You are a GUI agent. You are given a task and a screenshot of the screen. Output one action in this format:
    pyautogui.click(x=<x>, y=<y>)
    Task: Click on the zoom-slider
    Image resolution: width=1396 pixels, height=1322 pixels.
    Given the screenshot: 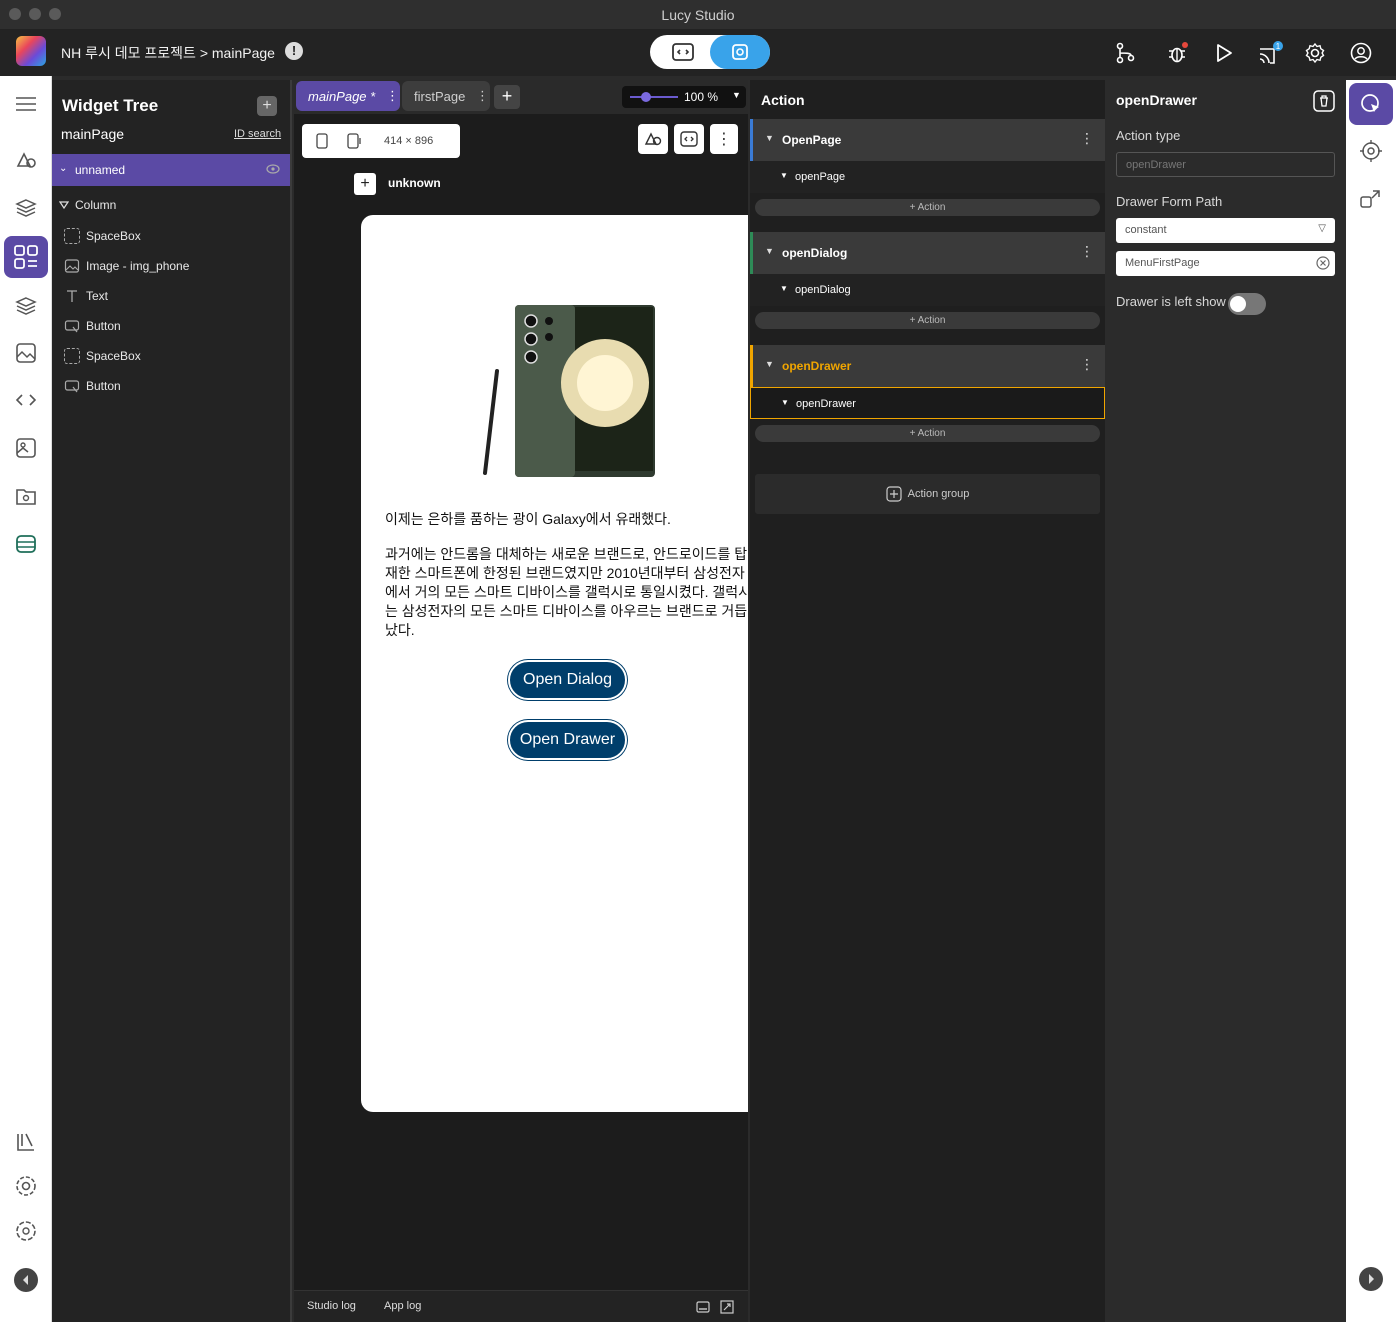 What is the action you would take?
    pyautogui.click(x=654, y=97)
    